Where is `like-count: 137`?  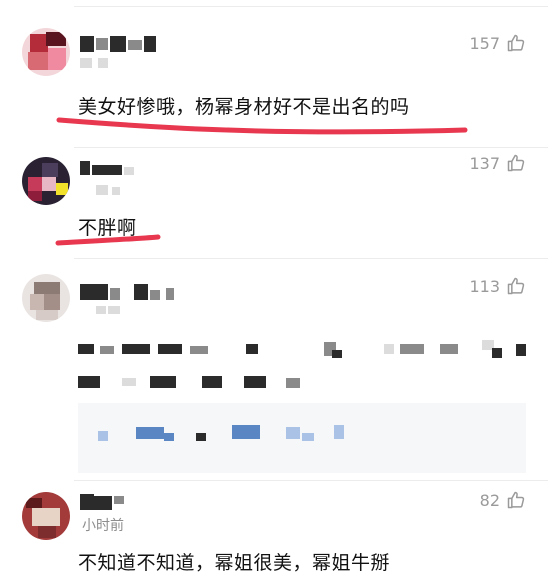 like-count: 137 is located at coordinates (484, 163).